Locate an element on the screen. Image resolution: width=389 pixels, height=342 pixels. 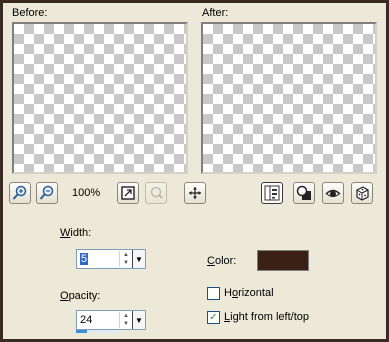
width-spinner: ▲ ▼ is located at coordinates (125, 259).